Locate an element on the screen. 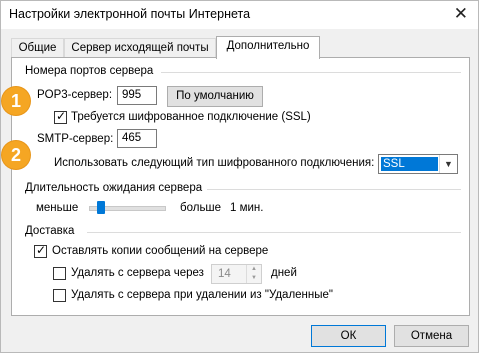 The image size is (479, 353). default-ports-button: По умолчанию is located at coordinates (215, 96).